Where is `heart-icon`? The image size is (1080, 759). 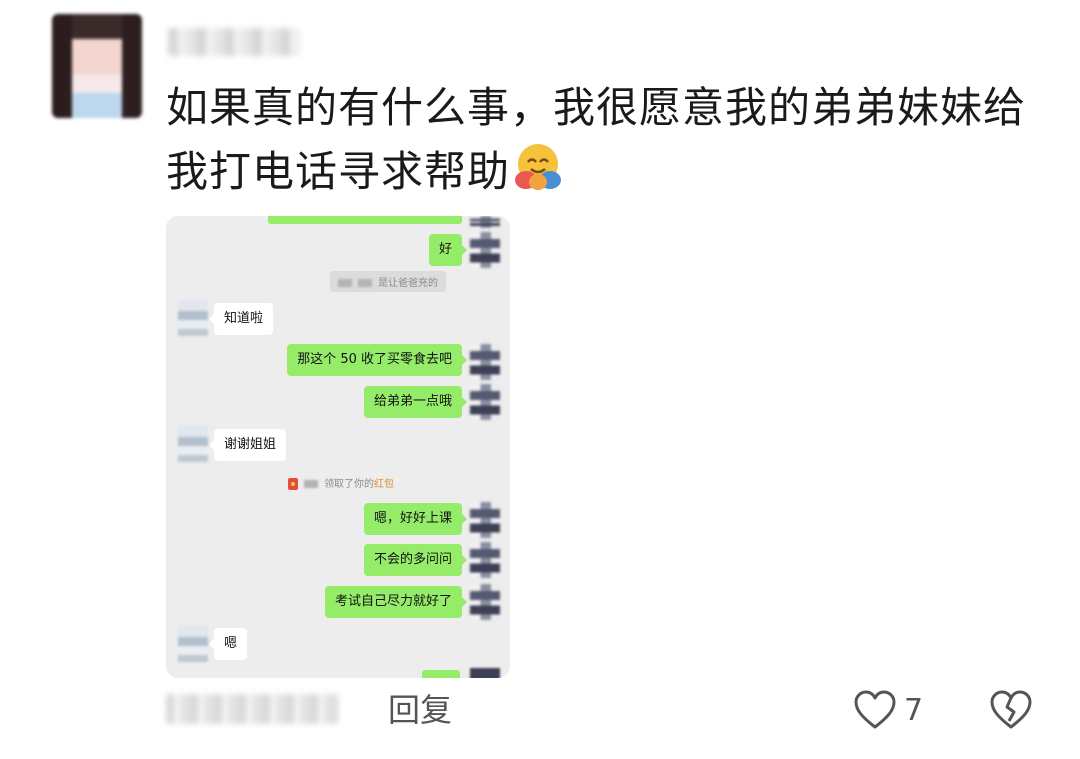 heart-icon is located at coordinates (875, 711).